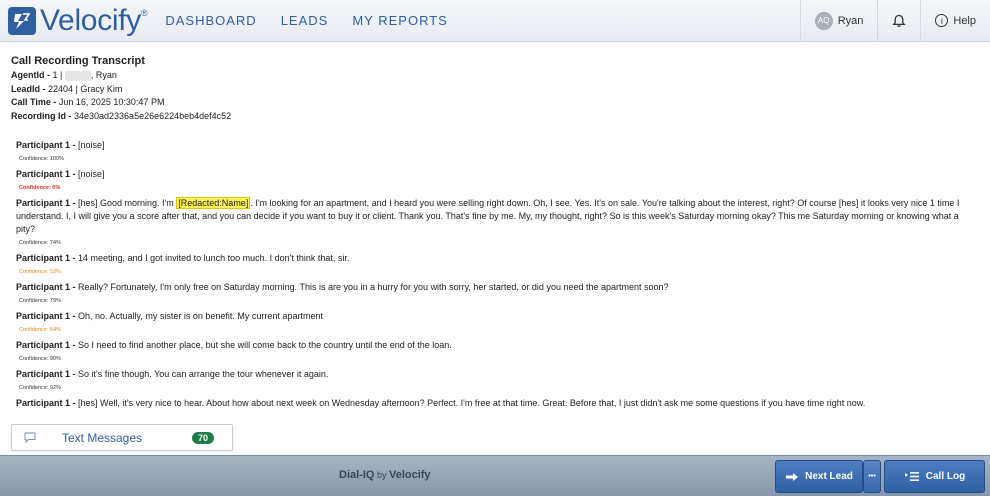  What do you see at coordinates (102, 437) in the screenshot?
I see `text-messages-label: Text Messages` at bounding box center [102, 437].